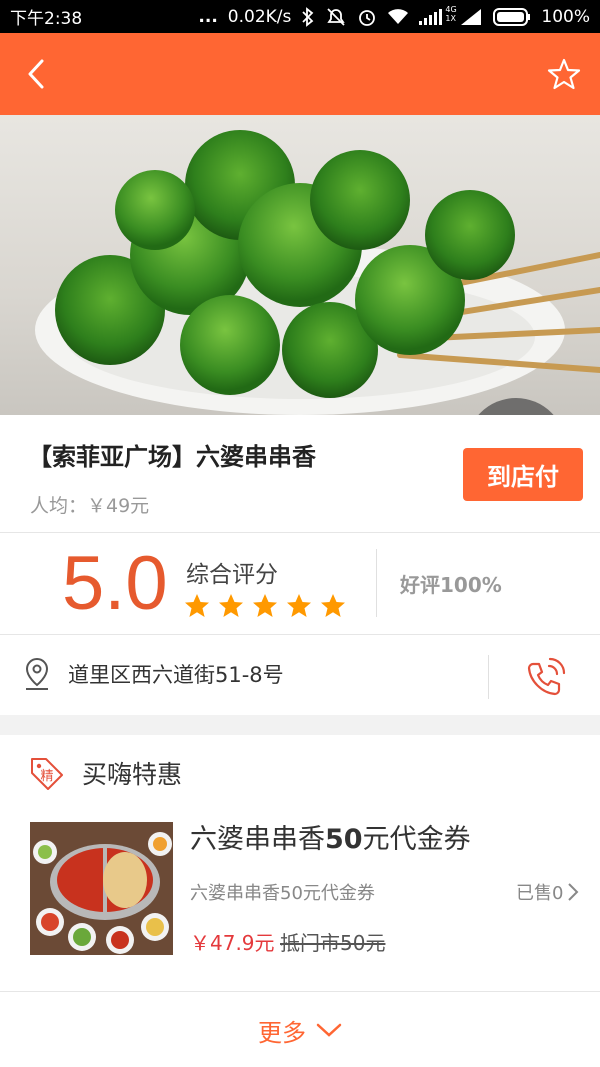  What do you see at coordinates (416, 839) in the screenshot?
I see `deal-title-suffix: 元代金券` at bounding box center [416, 839].